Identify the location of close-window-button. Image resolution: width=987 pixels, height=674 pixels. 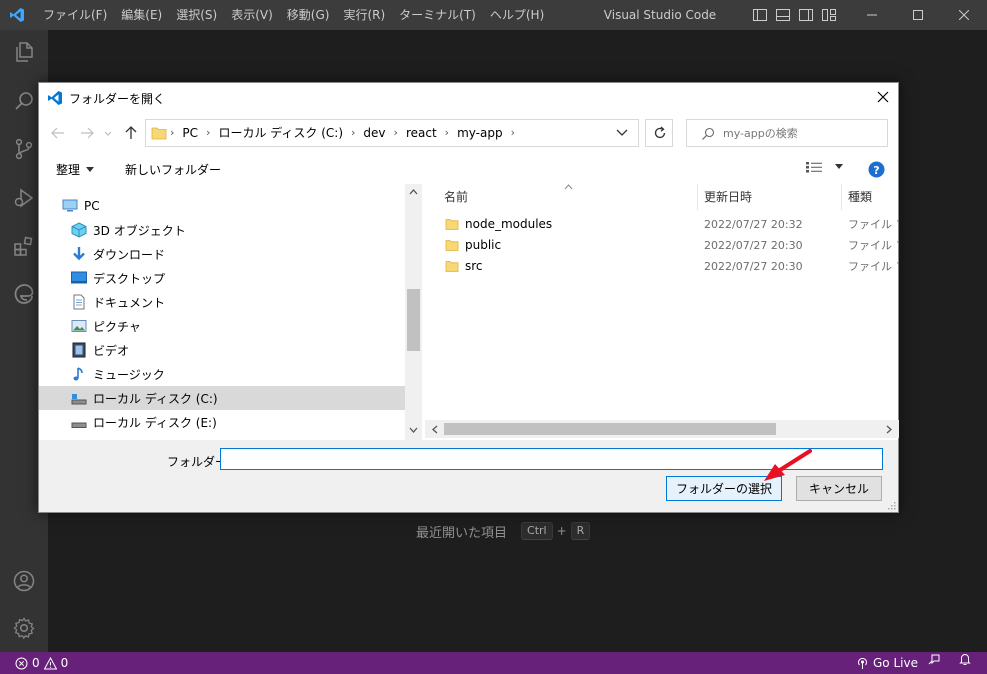
(964, 15).